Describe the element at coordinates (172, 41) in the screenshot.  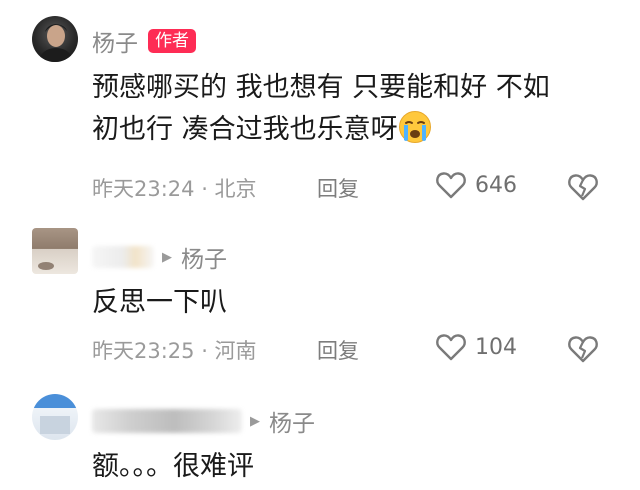
I see `author-badge: 作者` at that location.